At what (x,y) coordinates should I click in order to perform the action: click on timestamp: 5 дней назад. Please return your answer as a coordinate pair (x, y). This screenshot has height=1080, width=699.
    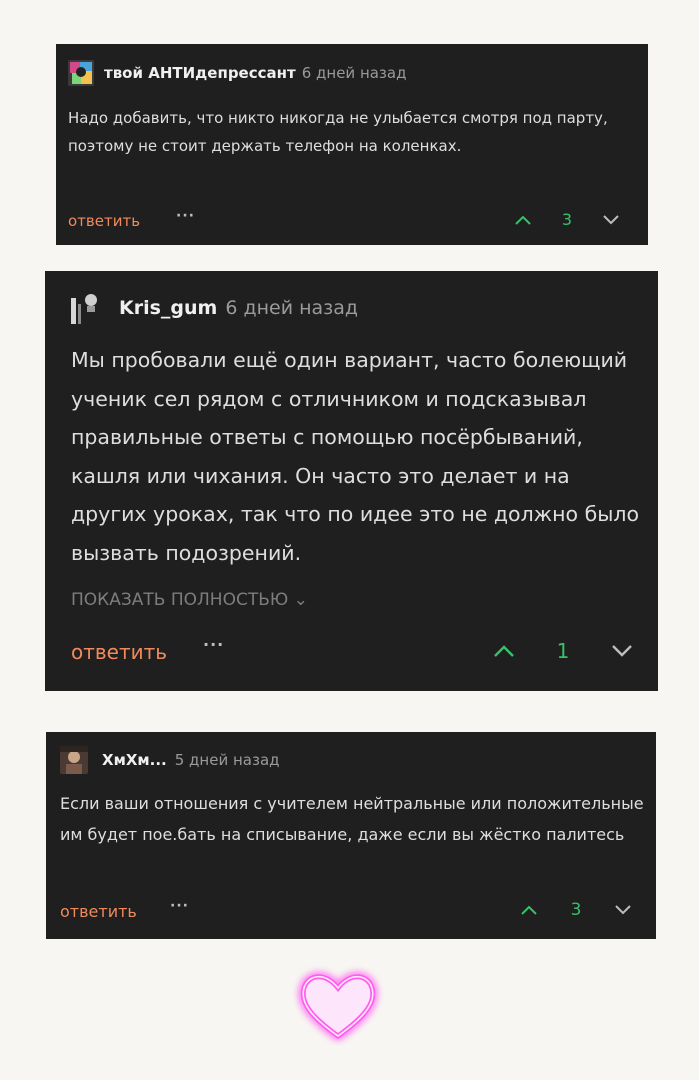
    Looking at the image, I should click on (227, 760).